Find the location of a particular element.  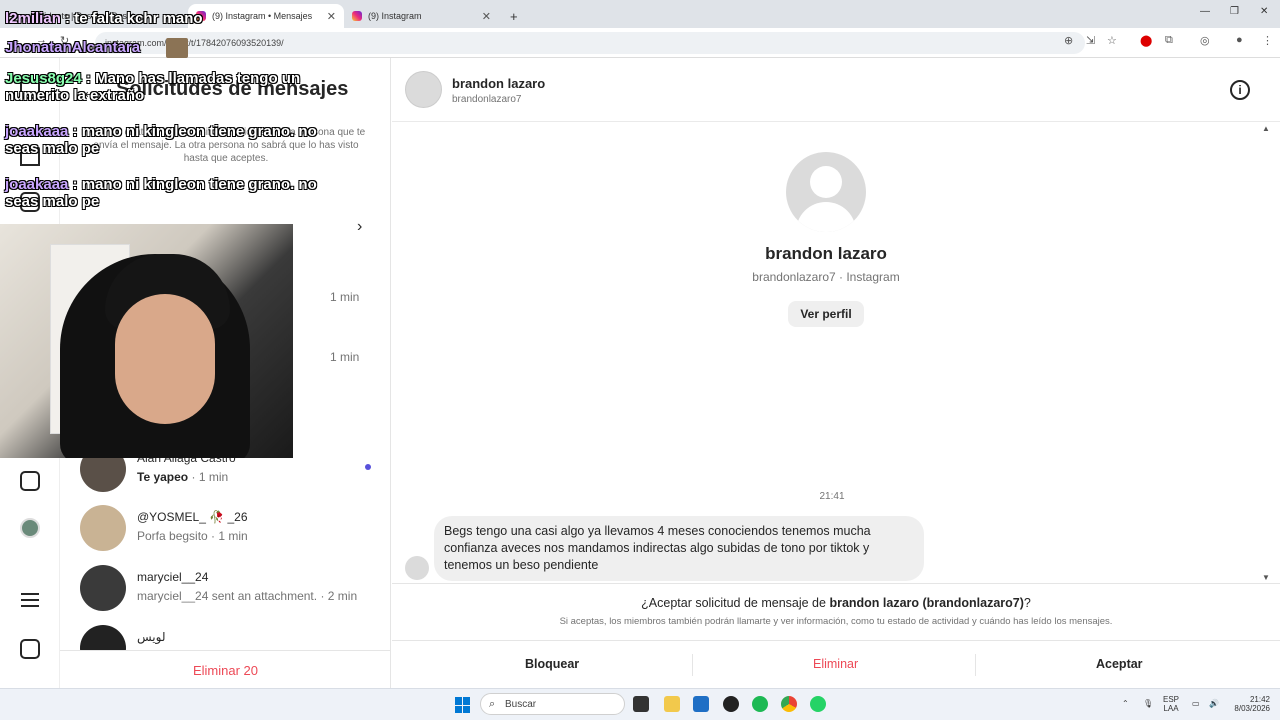

view-profile-button: Ver perfil is located at coordinates (826, 314).